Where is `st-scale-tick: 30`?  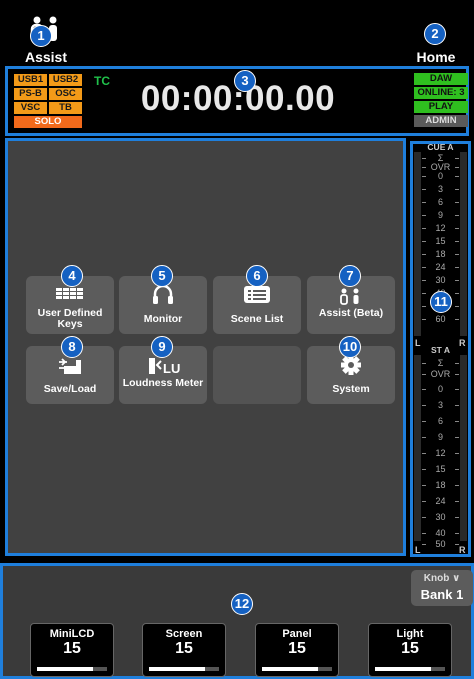 st-scale-tick: 30 is located at coordinates (440, 517).